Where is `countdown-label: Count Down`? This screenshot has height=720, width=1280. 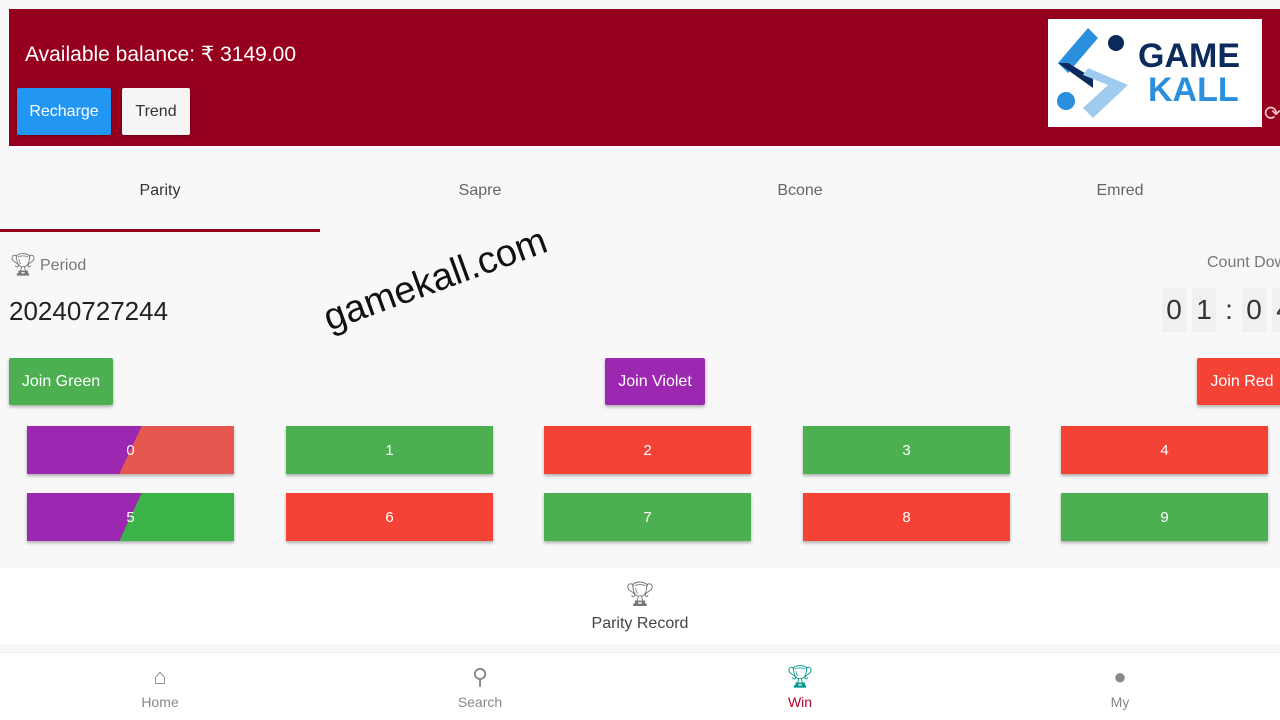
countdown-label: Count Down is located at coordinates (1243, 262).